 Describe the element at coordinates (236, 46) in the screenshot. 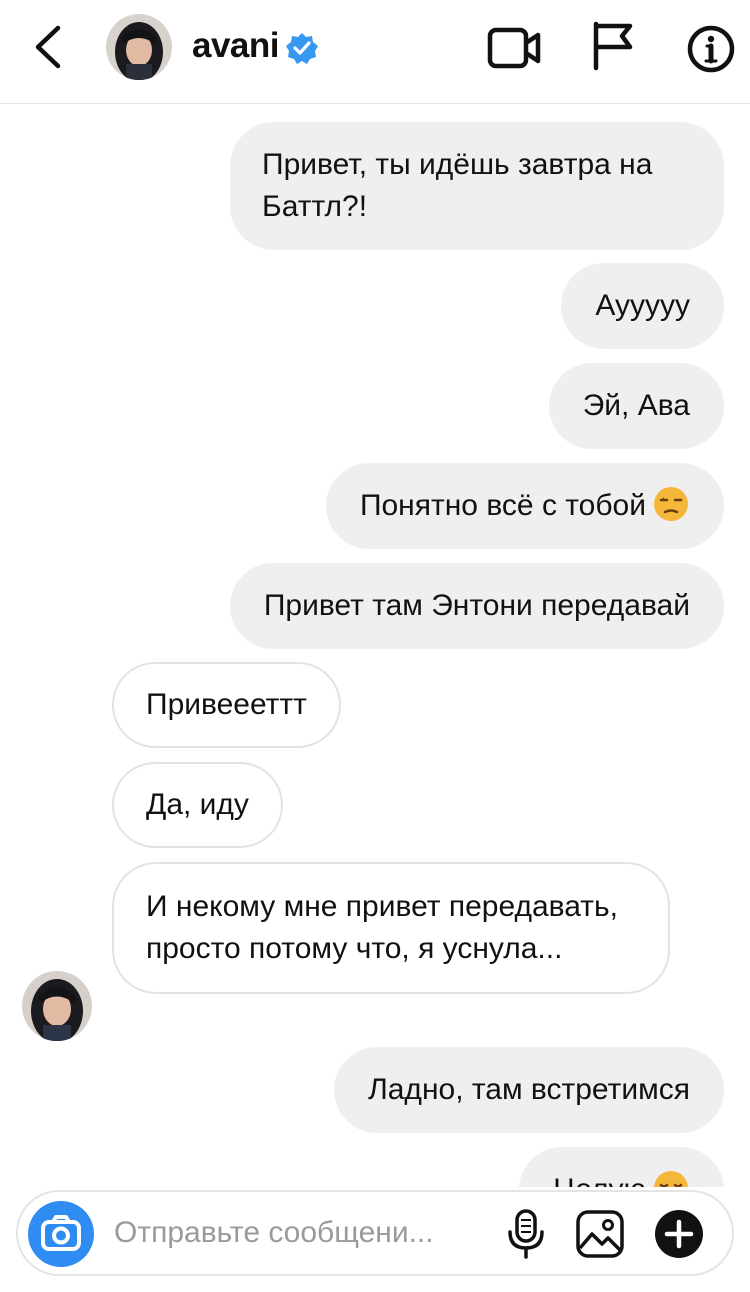

I see `chat-username: avani` at that location.